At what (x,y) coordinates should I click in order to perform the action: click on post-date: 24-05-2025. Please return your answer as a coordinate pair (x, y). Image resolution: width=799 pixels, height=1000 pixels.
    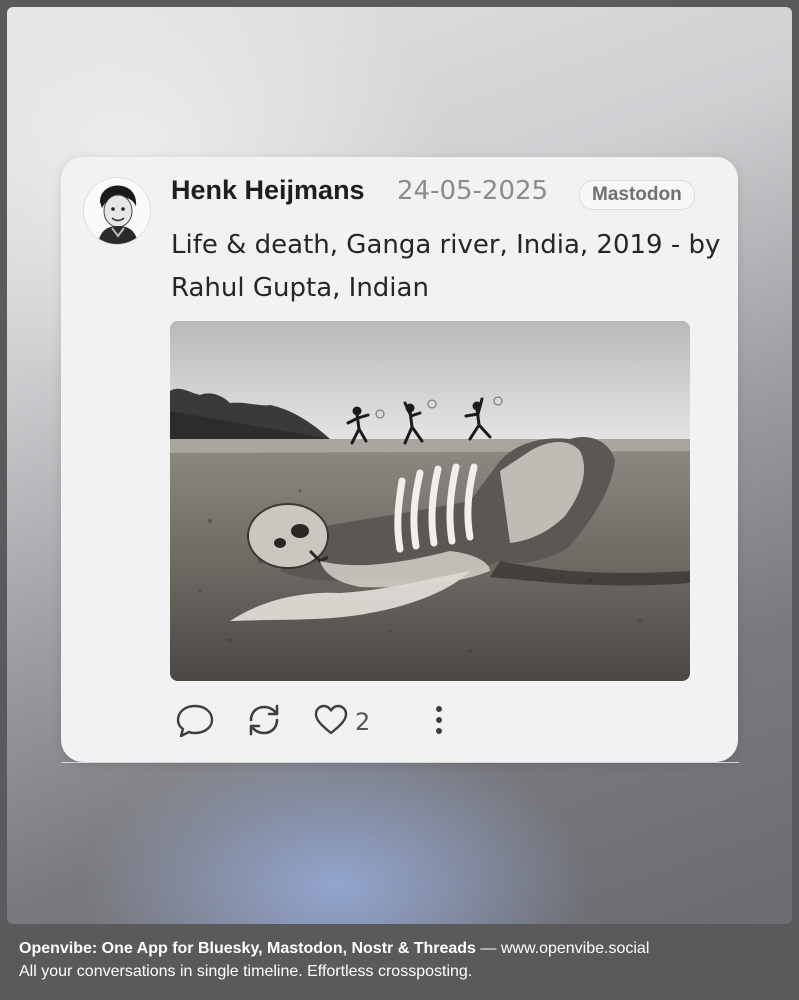
    Looking at the image, I should click on (472, 191).